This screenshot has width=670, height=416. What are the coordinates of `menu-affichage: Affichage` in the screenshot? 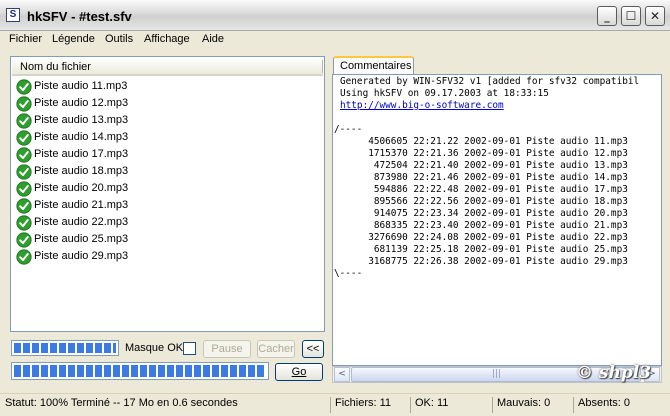 It's located at (167, 39).